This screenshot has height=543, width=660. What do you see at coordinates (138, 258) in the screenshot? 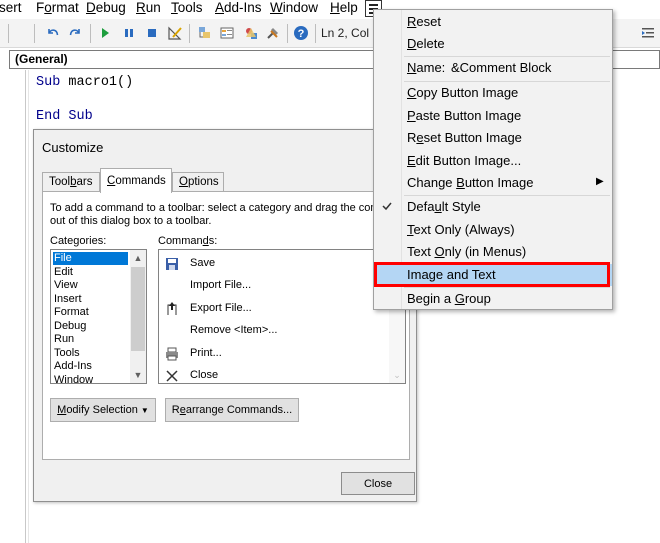
I see `scroll-up-icon: ▲` at bounding box center [138, 258].